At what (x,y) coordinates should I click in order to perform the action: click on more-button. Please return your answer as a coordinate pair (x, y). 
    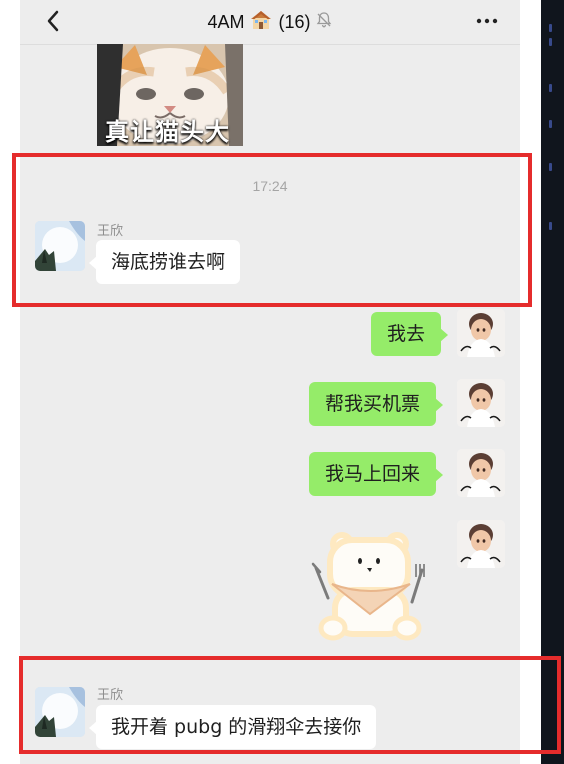
    Looking at the image, I should click on (487, 21).